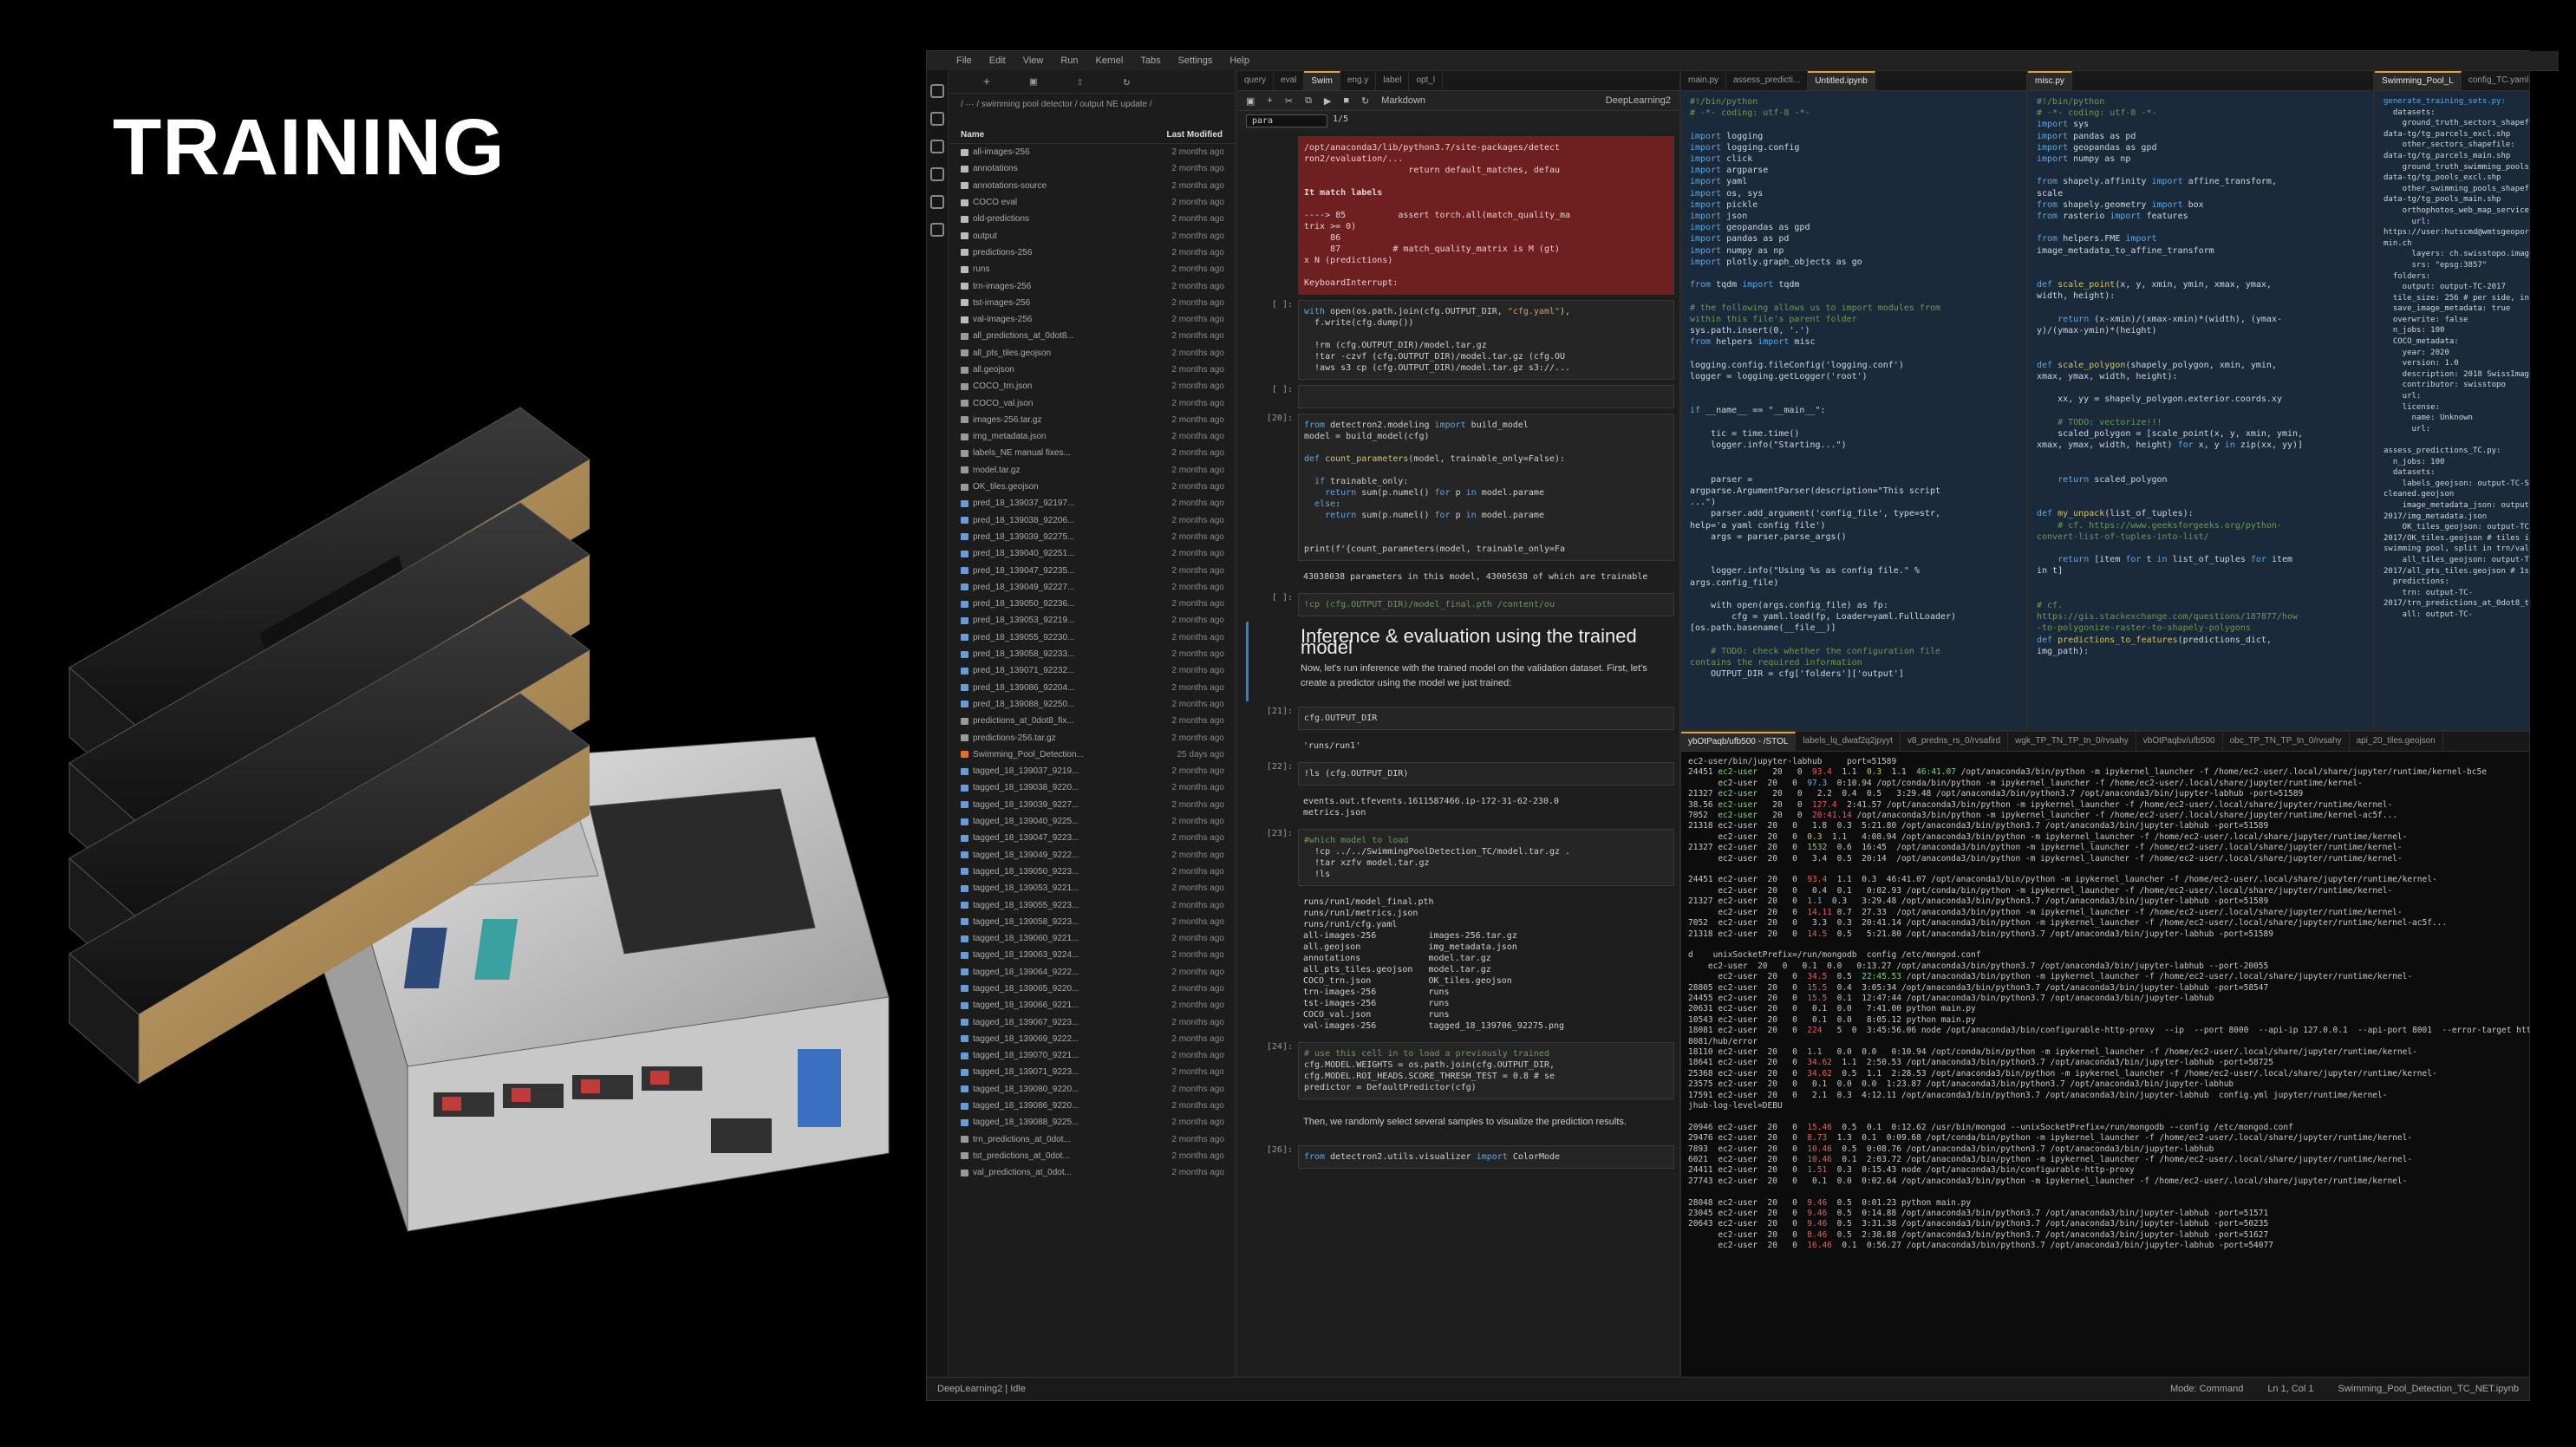  Describe the element at coordinates (2072, 741) in the screenshot. I see `tab: wgk_TP_TN_TP_tn_0/rvsahy` at that location.